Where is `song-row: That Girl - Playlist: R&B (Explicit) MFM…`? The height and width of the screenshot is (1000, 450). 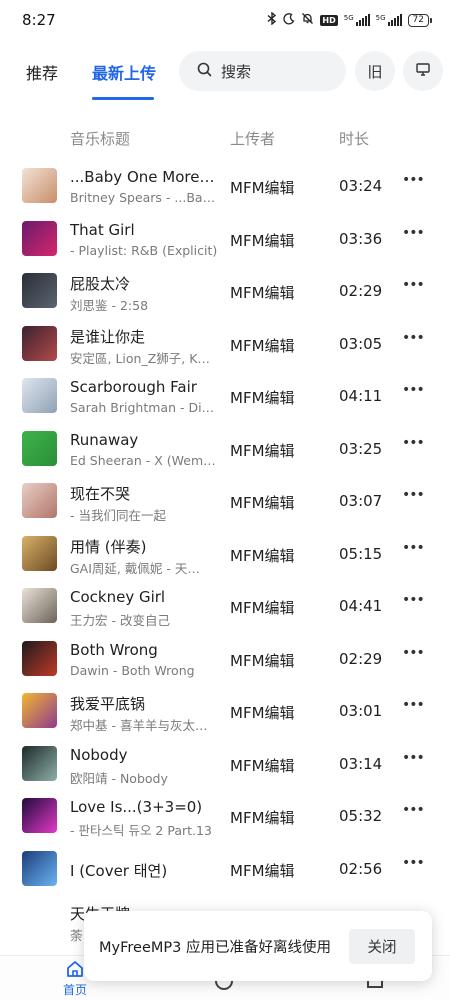 song-row: That Girl - Playlist: R&B (Explicit) MFM… is located at coordinates (225, 239).